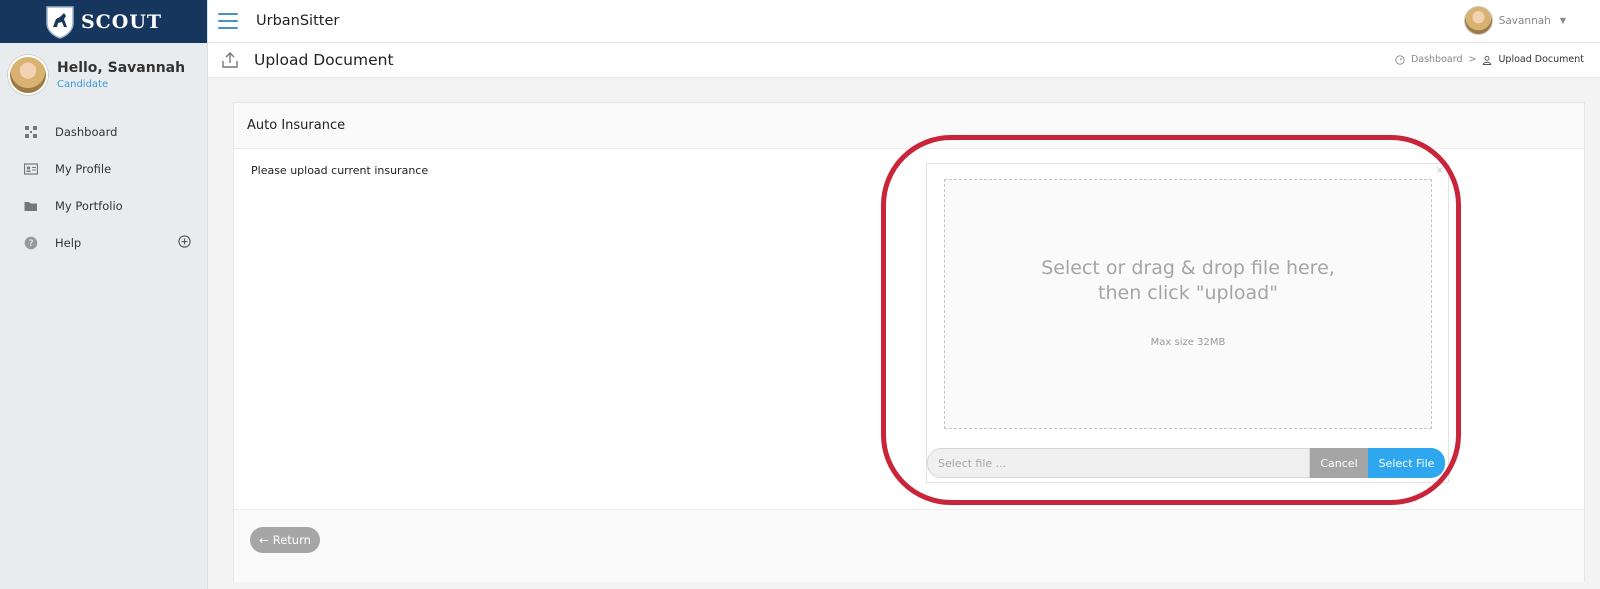  I want to click on user-name: Savannah, so click(1524, 20).